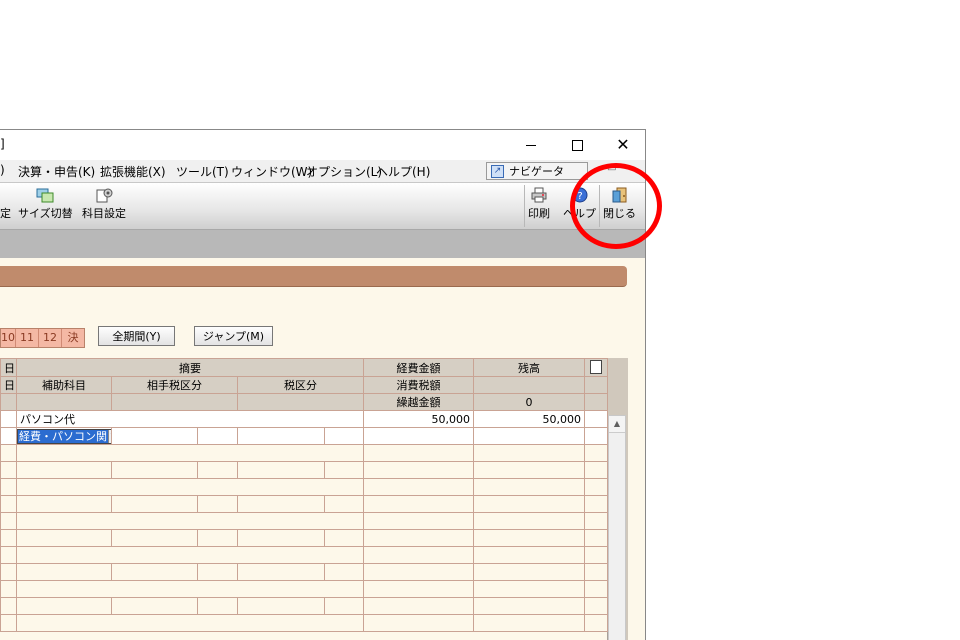  I want to click on header-row: 日 補助科目 相手税区分 税区分 消費税額, so click(304, 385).